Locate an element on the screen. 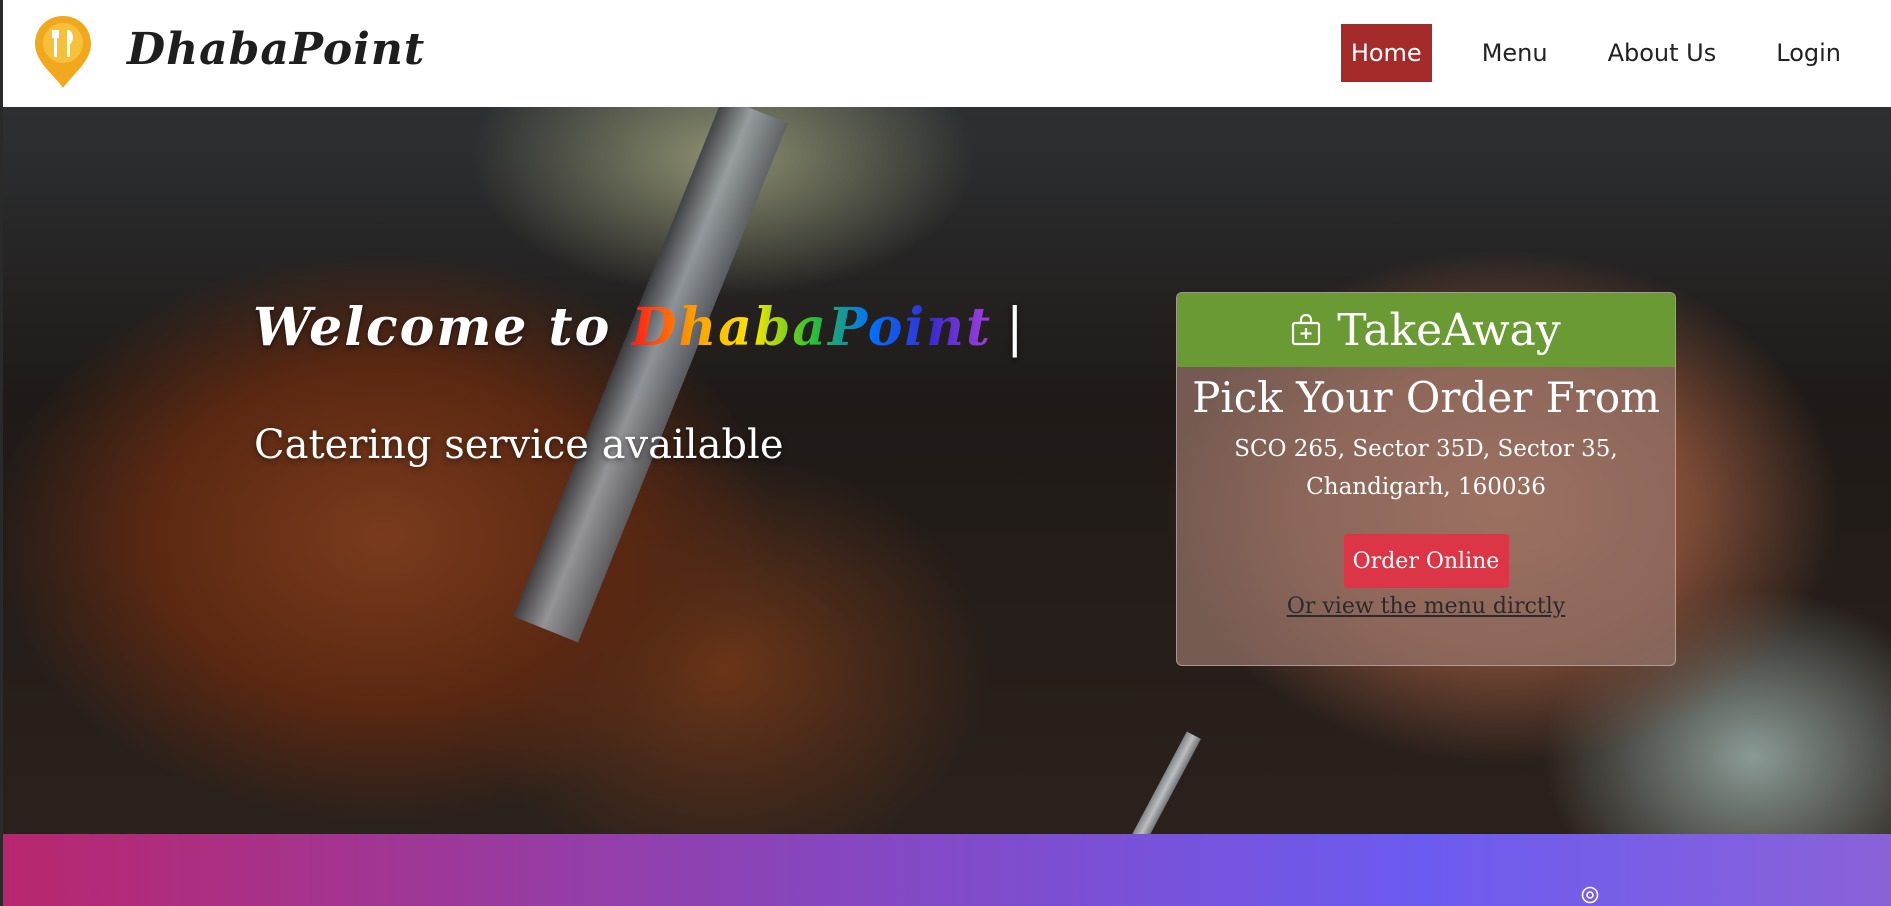 Image resolution: width=1891 pixels, height=906 pixels. nav-about-us: About Us is located at coordinates (1662, 53).